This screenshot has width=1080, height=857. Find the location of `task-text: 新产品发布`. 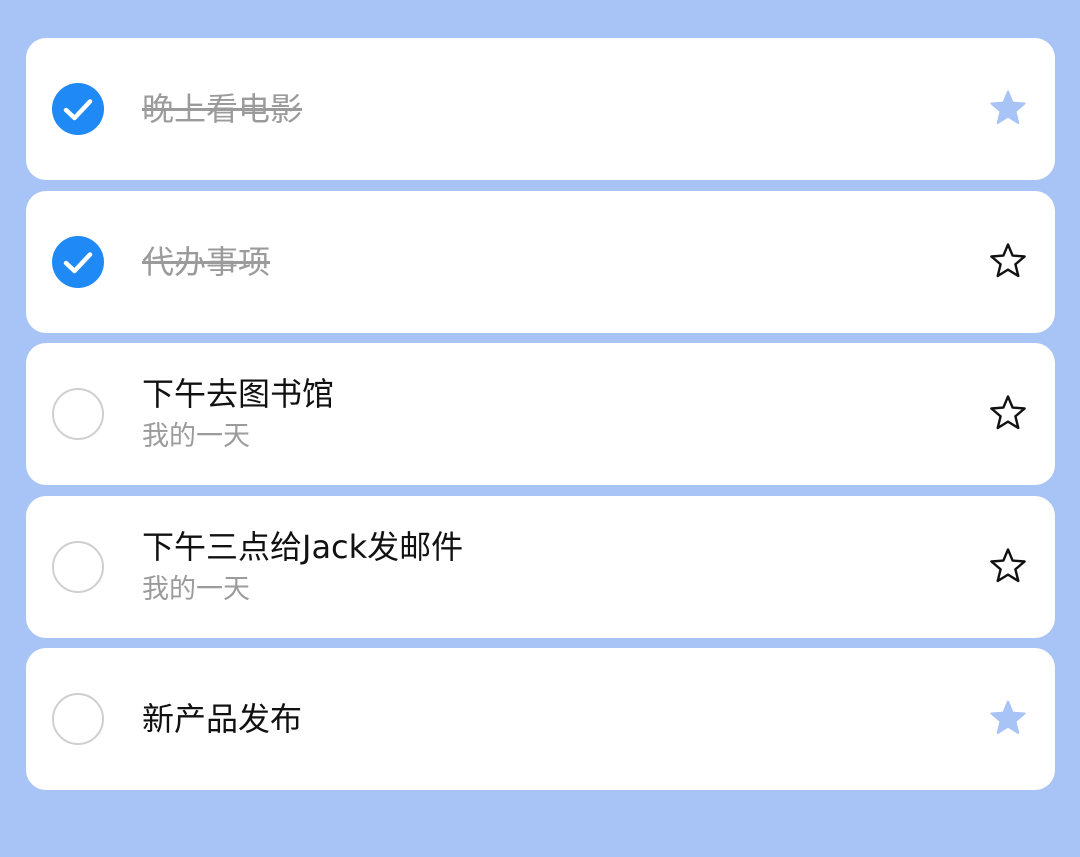

task-text: 新产品发布 is located at coordinates (543, 719).